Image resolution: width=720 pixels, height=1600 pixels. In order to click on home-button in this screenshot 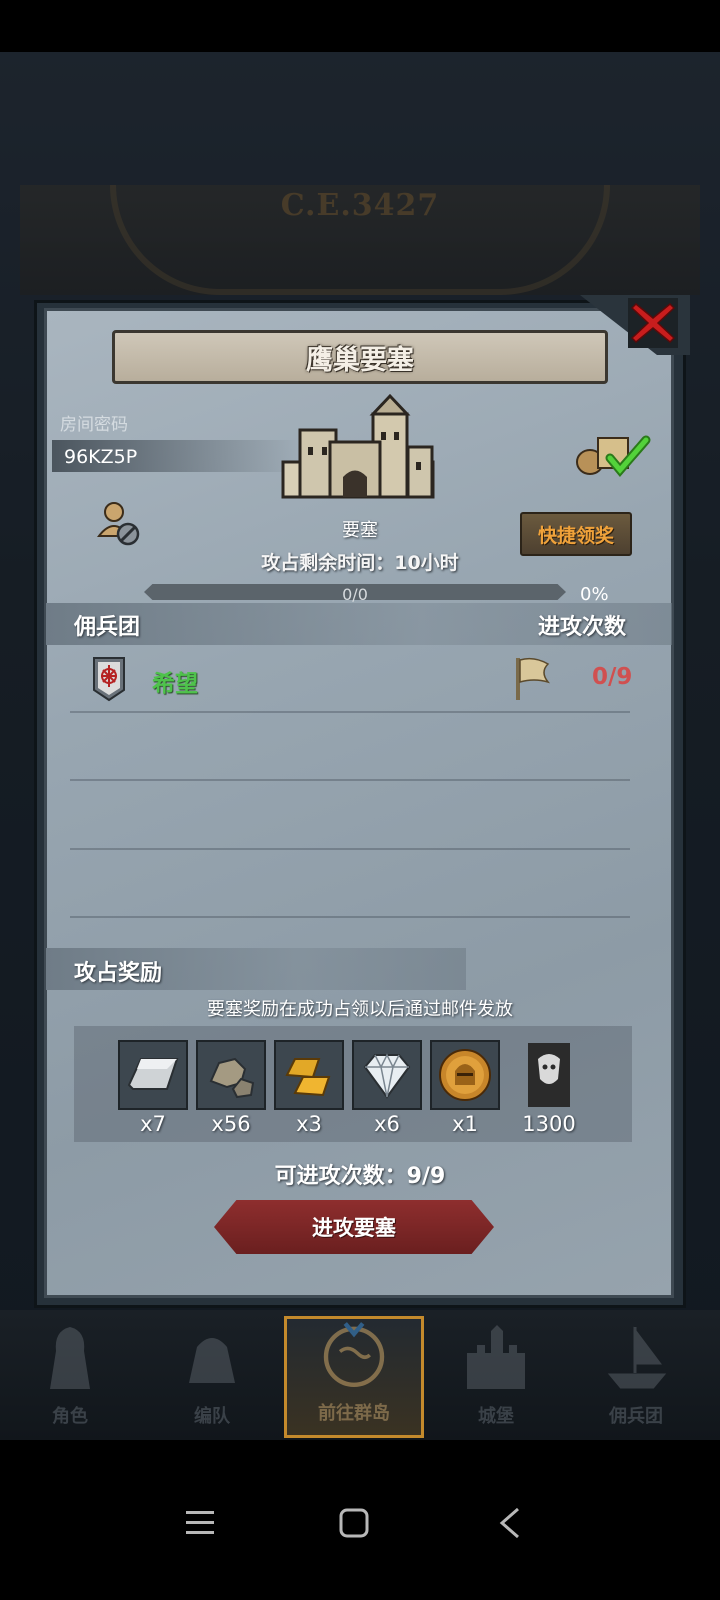, I will do `click(354, 1523)`.